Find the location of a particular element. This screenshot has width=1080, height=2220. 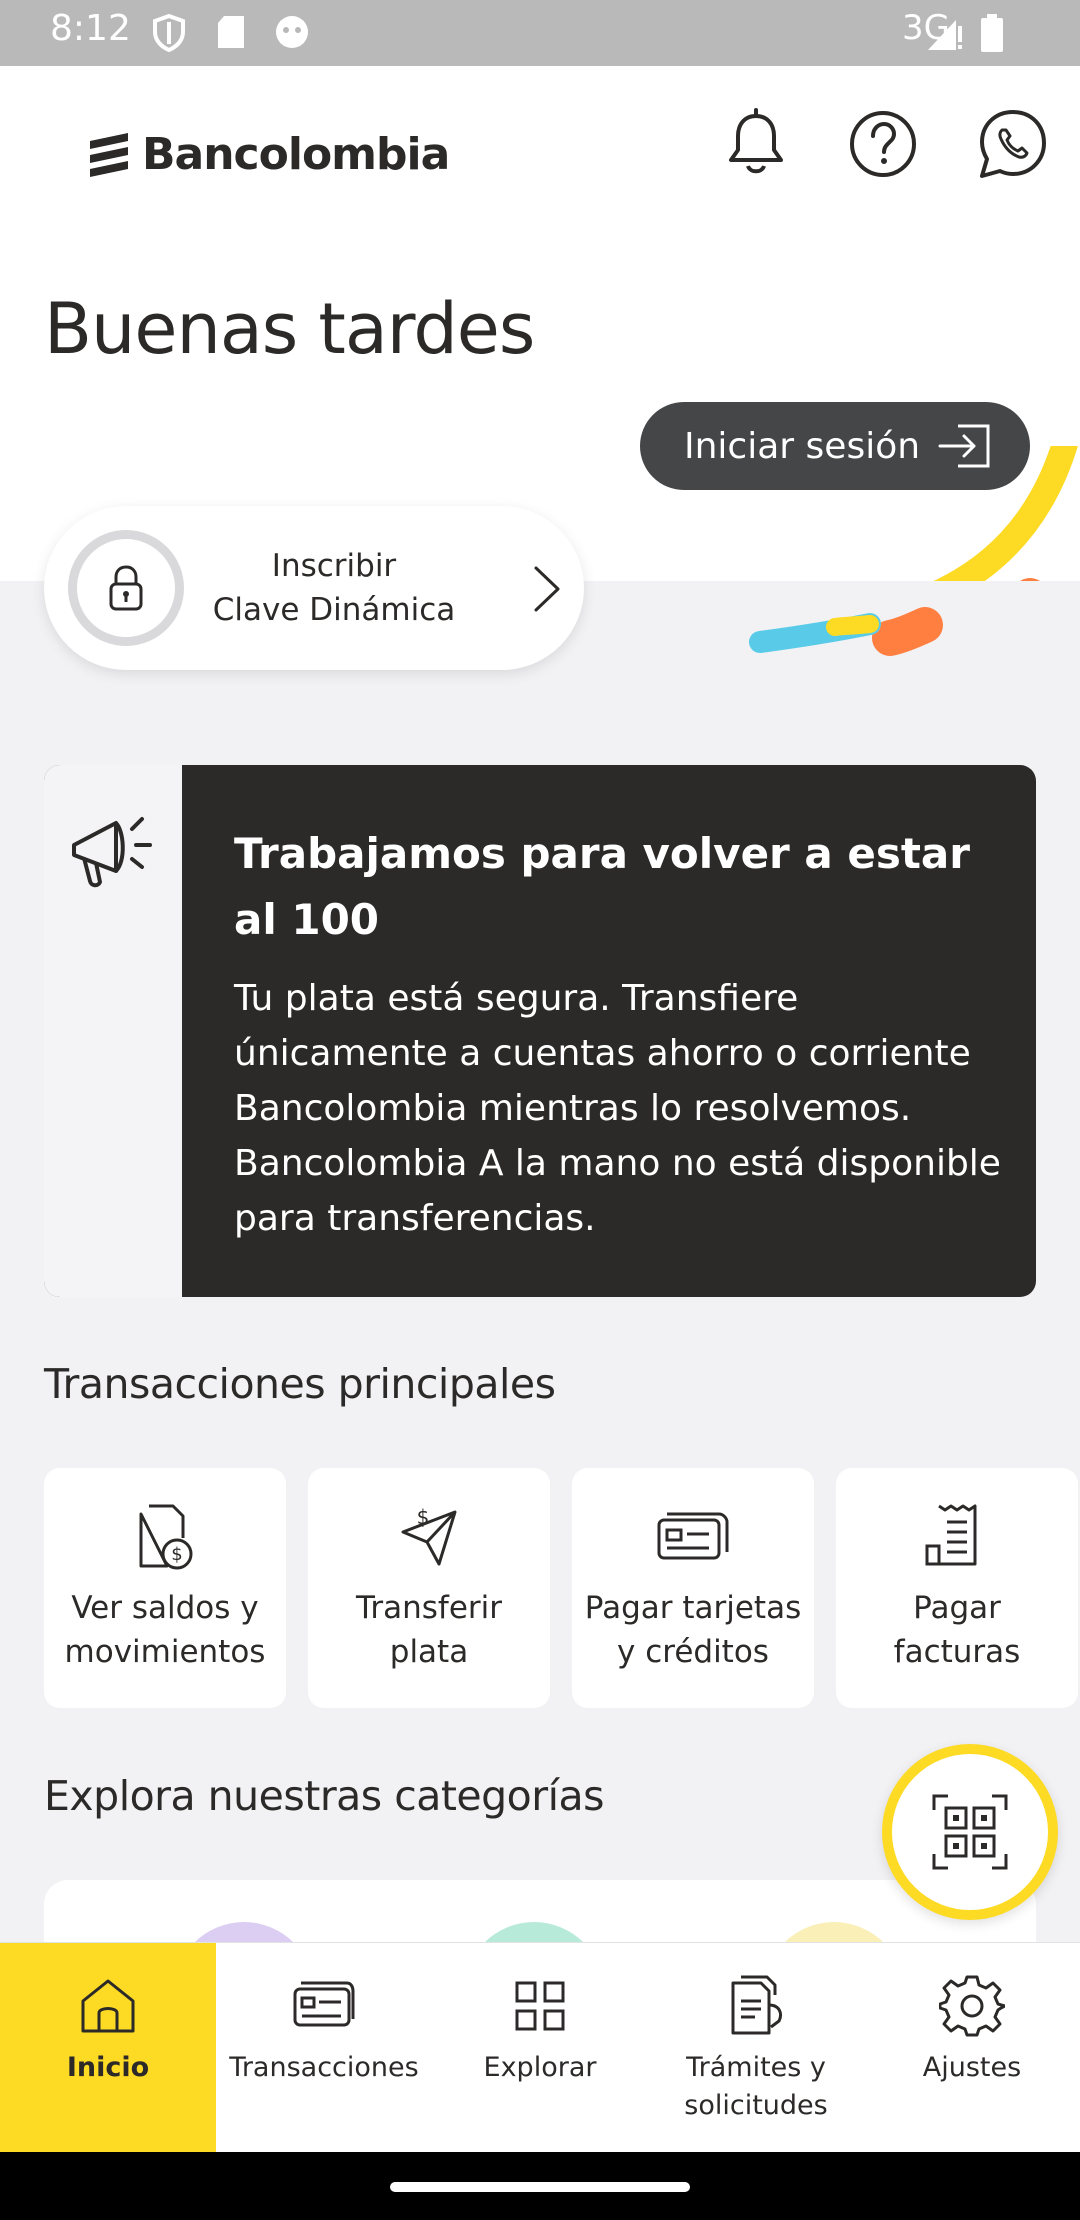

login-label: Iniciar sesión is located at coordinates (802, 446).